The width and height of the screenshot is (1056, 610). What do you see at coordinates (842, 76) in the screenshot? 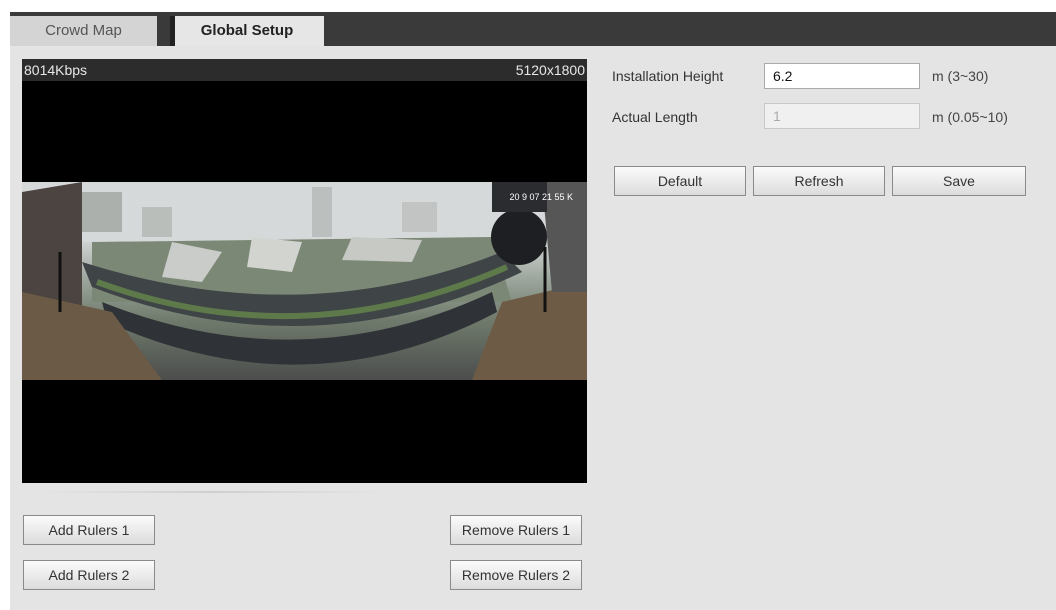
I see `installation-height-input` at bounding box center [842, 76].